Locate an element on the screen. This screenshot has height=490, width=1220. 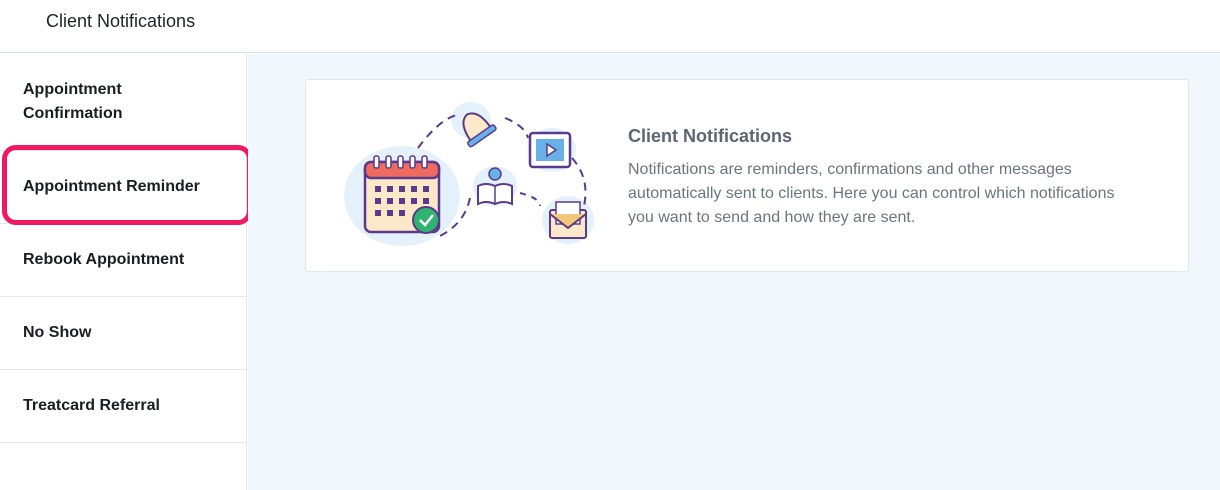
sidebar-item-label: Treatcard Referral is located at coordinates (91, 405).